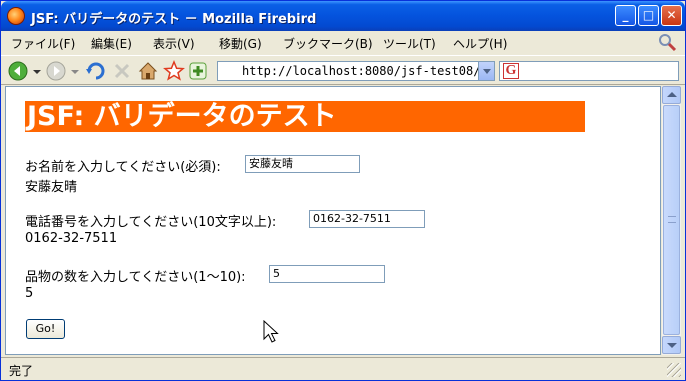  Describe the element at coordinates (409, 43) in the screenshot. I see `menu-tools: ツール(T)` at that location.